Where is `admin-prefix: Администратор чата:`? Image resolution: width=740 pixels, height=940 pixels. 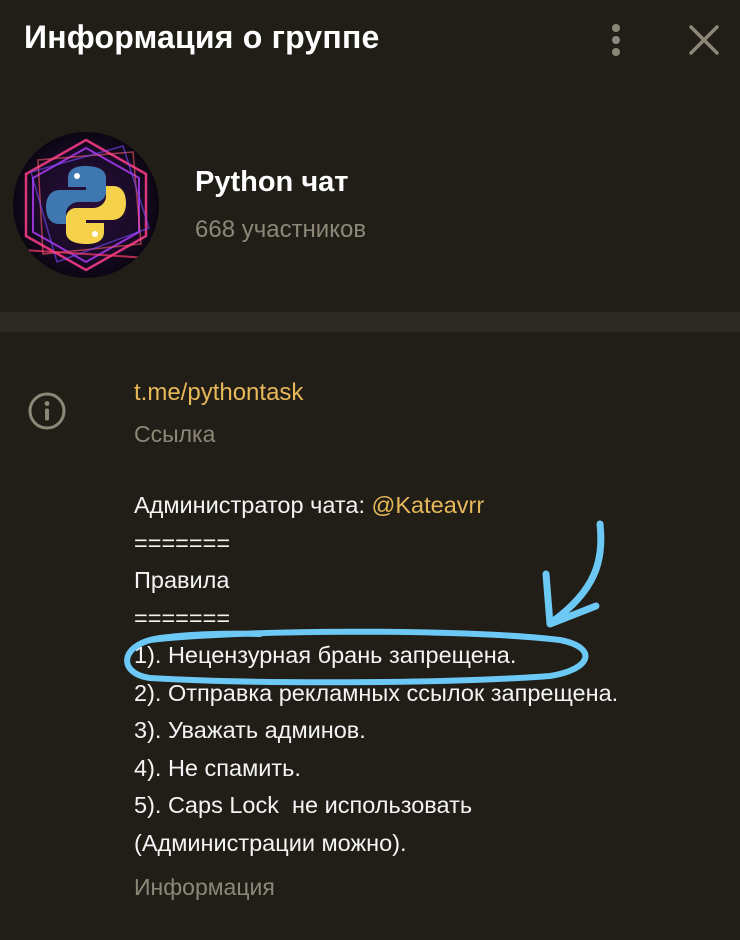 admin-prefix: Администратор чата: is located at coordinates (253, 505).